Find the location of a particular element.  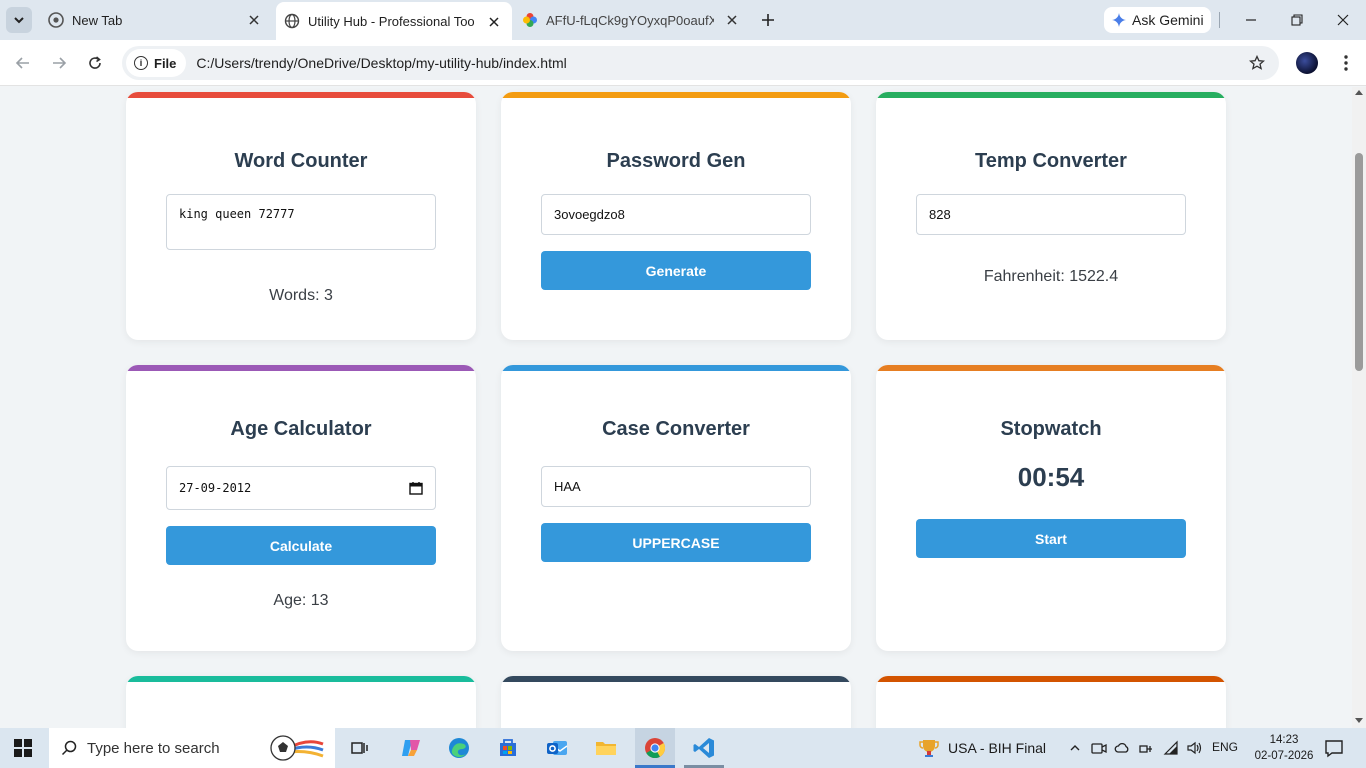

case-converter-card: Case Converter HAA UPPERCASE is located at coordinates (676, 508).